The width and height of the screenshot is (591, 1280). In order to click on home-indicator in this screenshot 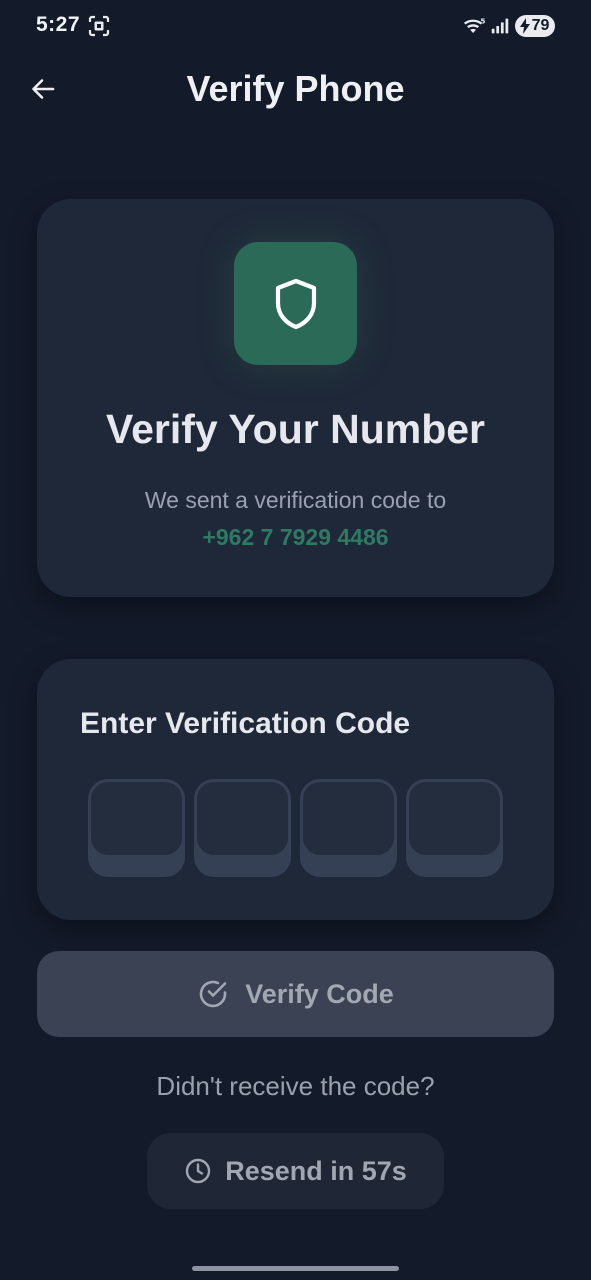, I will do `click(295, 1268)`.